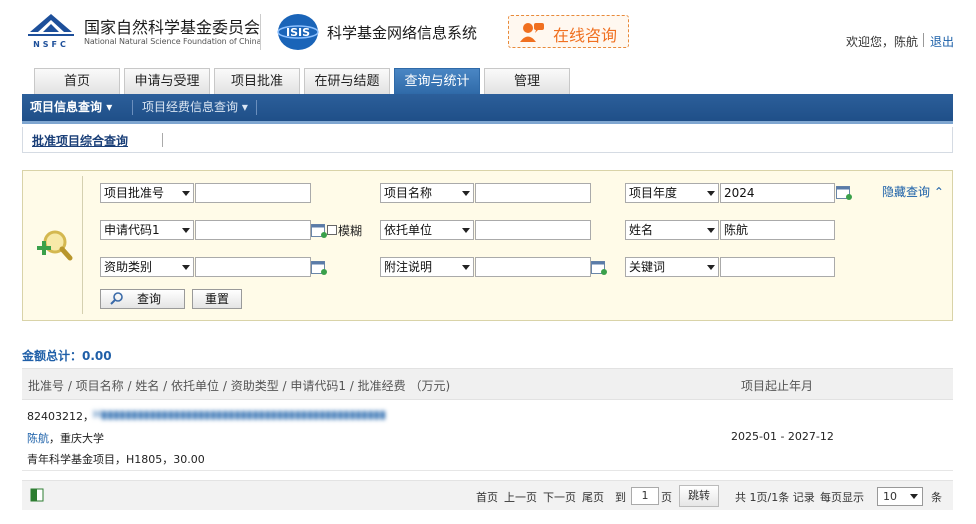  What do you see at coordinates (65, 438) in the screenshot?
I see `result-person-line: 陈航，重庆大学` at bounding box center [65, 438].